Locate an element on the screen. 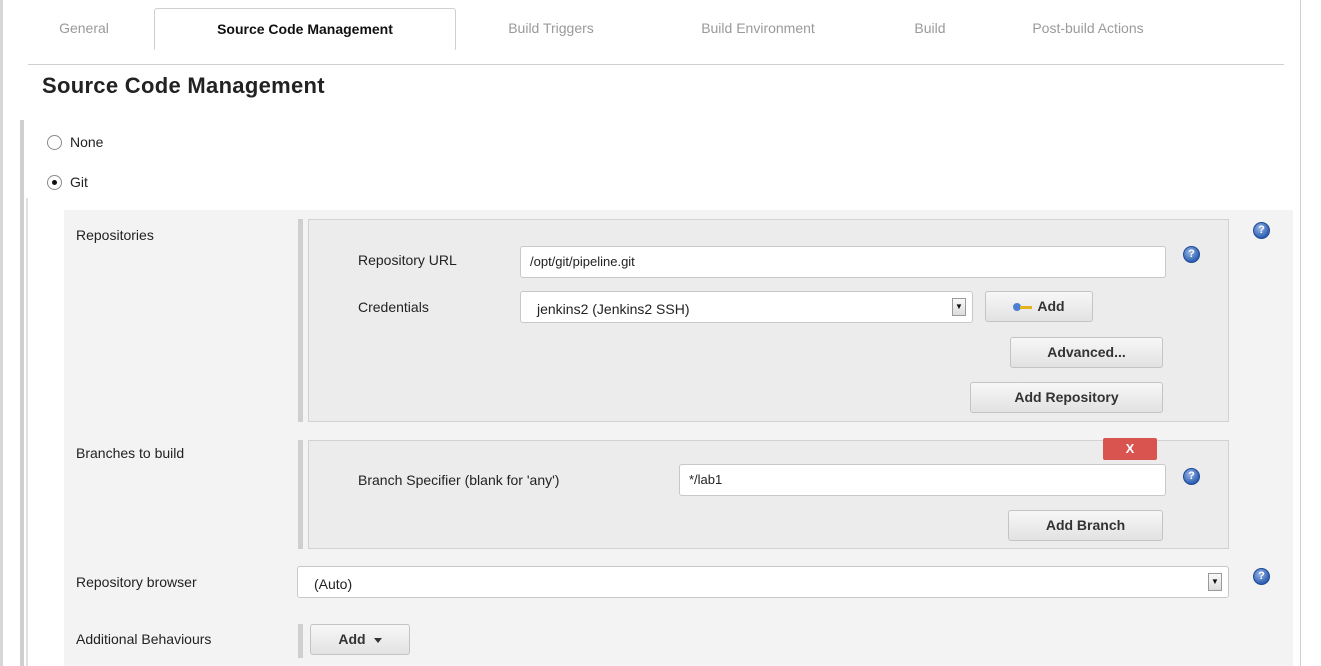  branch-specifier-input: */lab1 is located at coordinates (922, 480).